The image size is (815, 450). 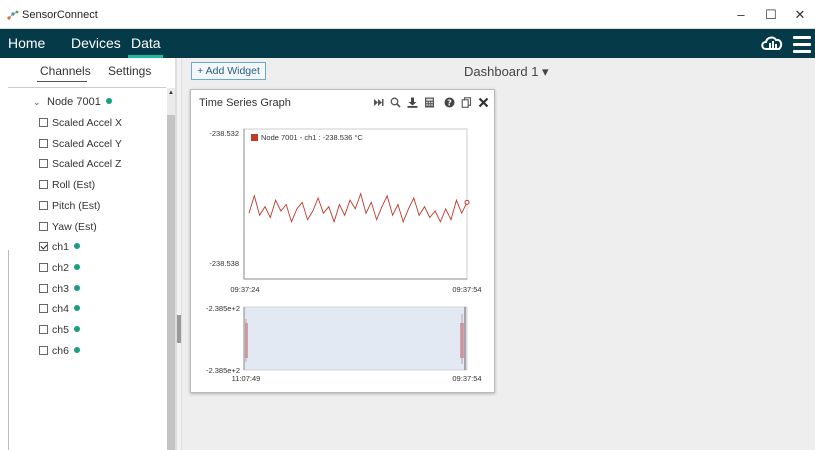 I want to click on channel-item: ch4, so click(x=59, y=309).